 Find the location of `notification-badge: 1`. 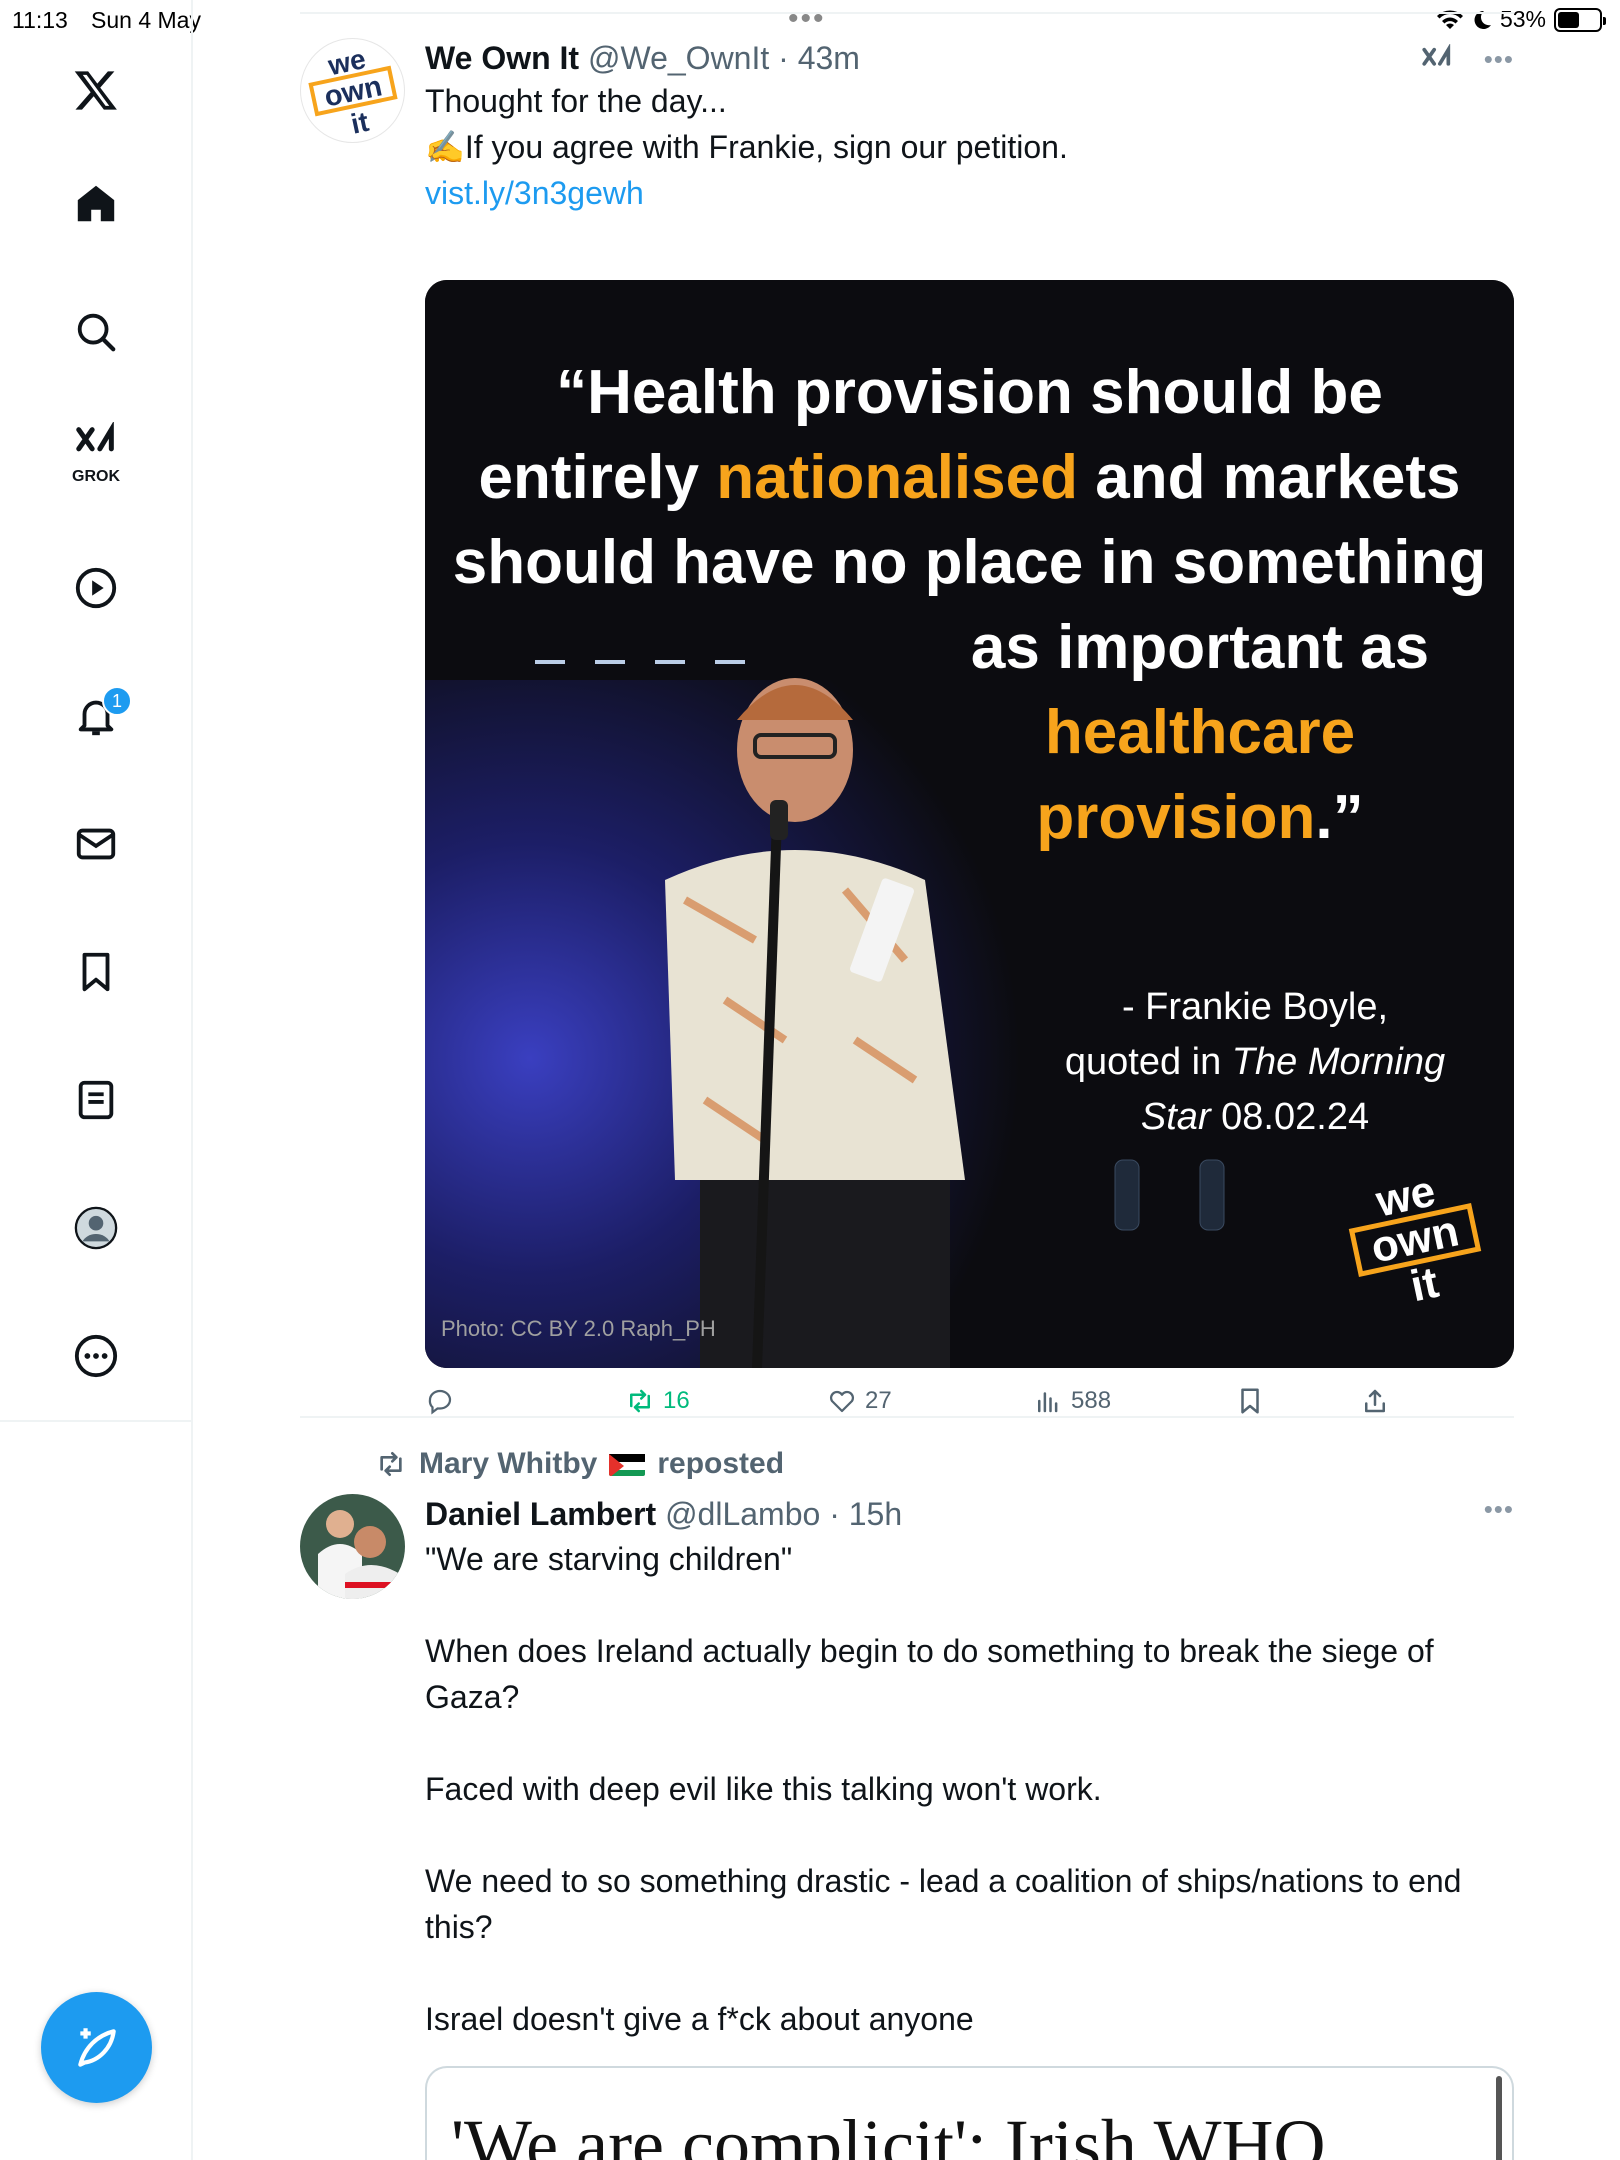

notification-badge: 1 is located at coordinates (117, 701).